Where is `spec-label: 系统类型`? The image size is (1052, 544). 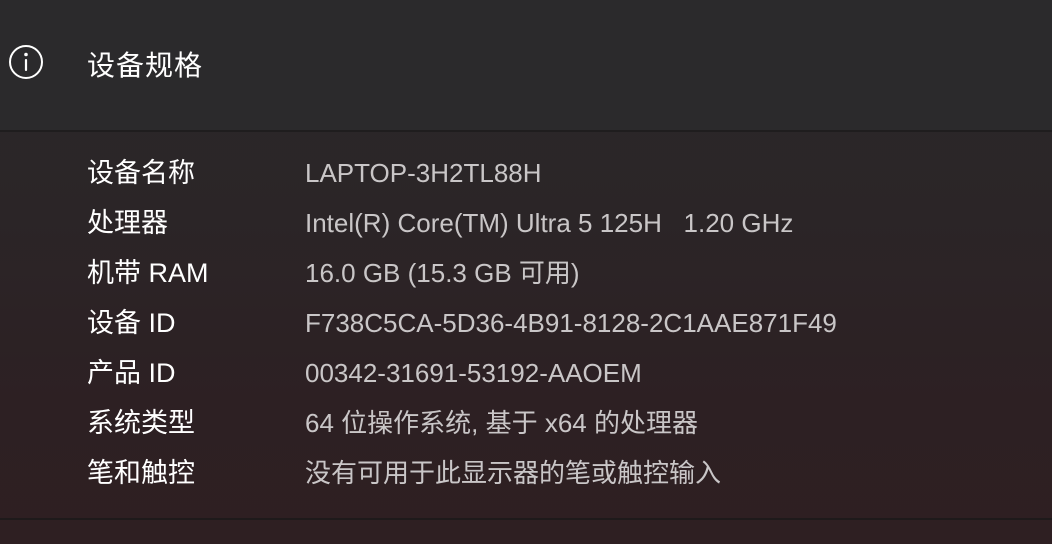 spec-label: 系统类型 is located at coordinates (141, 423).